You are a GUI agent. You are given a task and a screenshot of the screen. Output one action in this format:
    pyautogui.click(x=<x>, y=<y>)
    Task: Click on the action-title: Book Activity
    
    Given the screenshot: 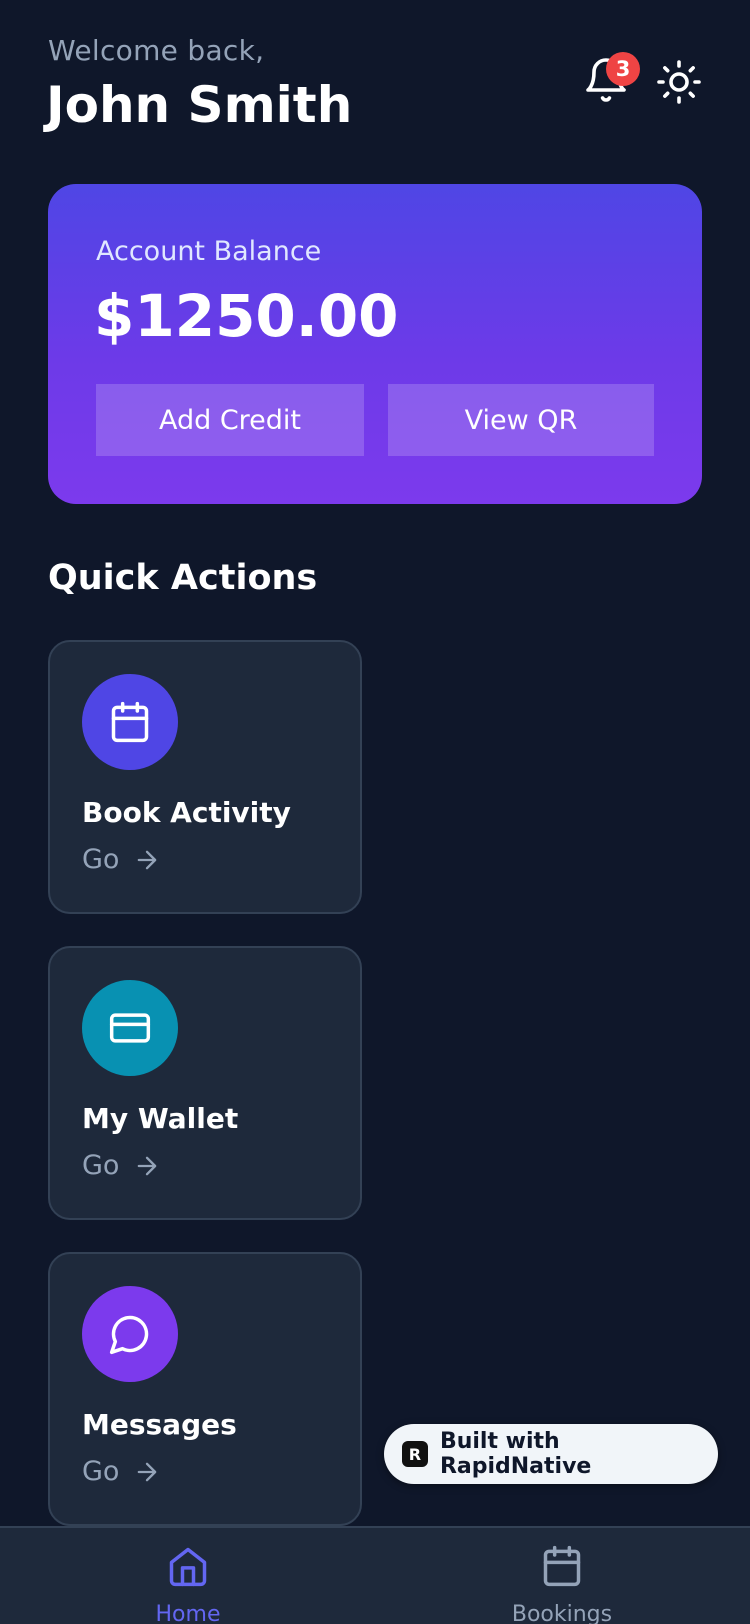 What is the action you would take?
    pyautogui.click(x=186, y=812)
    